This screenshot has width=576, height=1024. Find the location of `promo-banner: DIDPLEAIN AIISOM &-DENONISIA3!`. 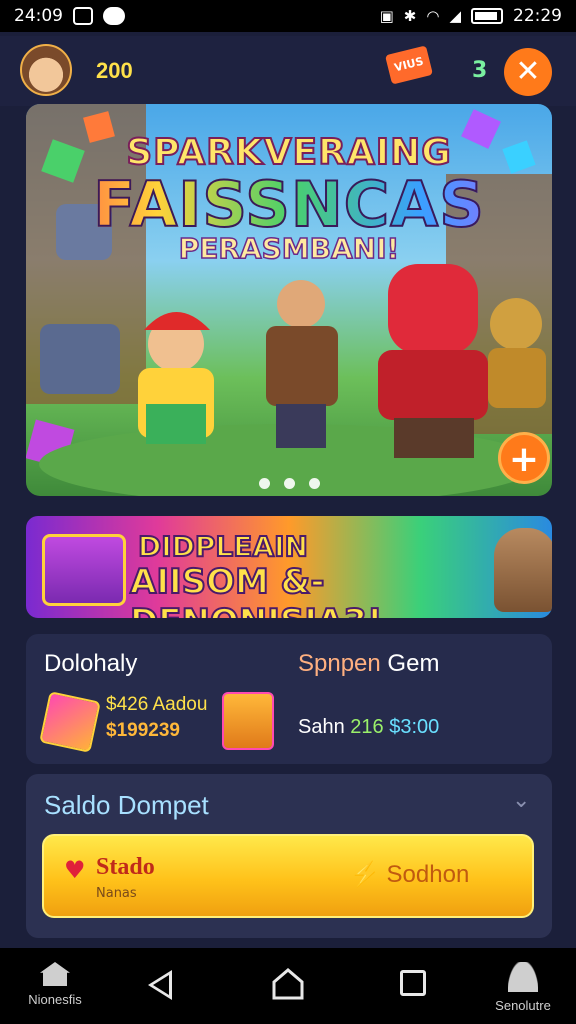

promo-banner: DIDPLEAIN AIISOM &-DENONISIA3! is located at coordinates (289, 567).